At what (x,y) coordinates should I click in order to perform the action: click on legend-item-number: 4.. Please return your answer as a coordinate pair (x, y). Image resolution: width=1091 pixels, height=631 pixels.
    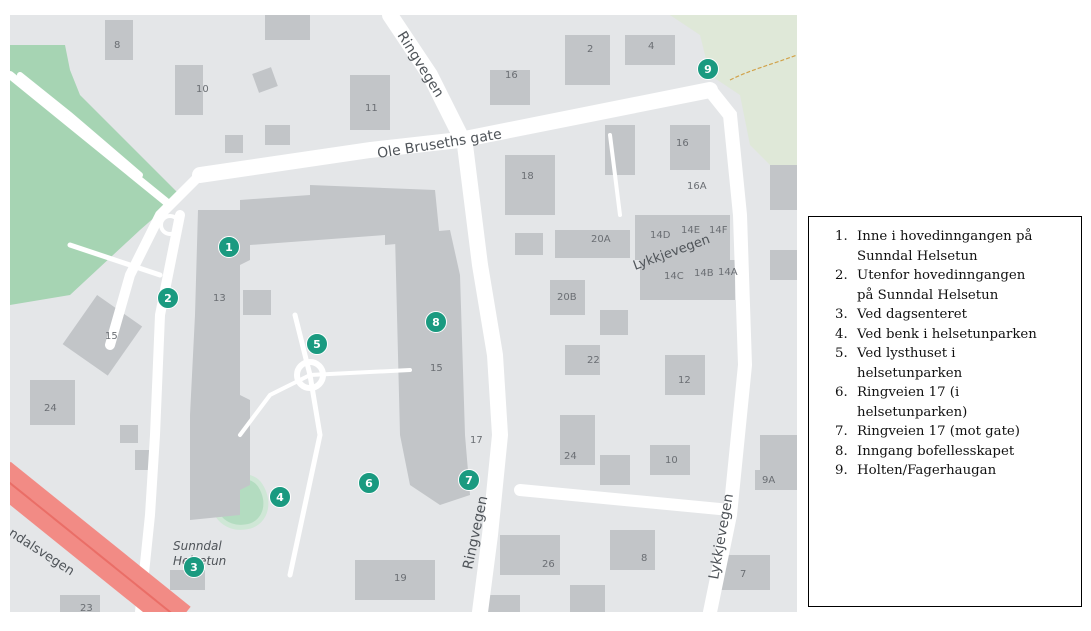
    Looking at the image, I should click on (841, 334).